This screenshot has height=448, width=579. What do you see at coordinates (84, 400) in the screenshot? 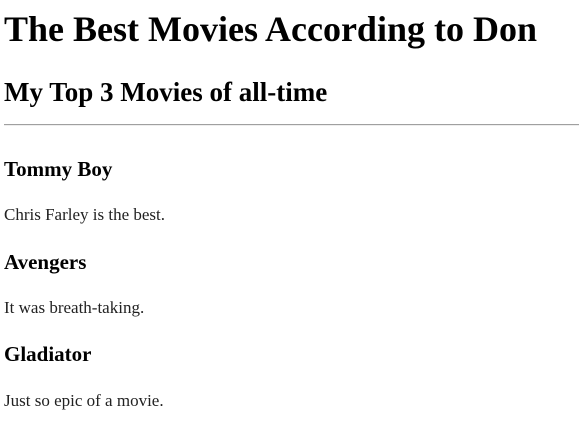
I see `movie-review: Just so epic of a movie.` at bounding box center [84, 400].